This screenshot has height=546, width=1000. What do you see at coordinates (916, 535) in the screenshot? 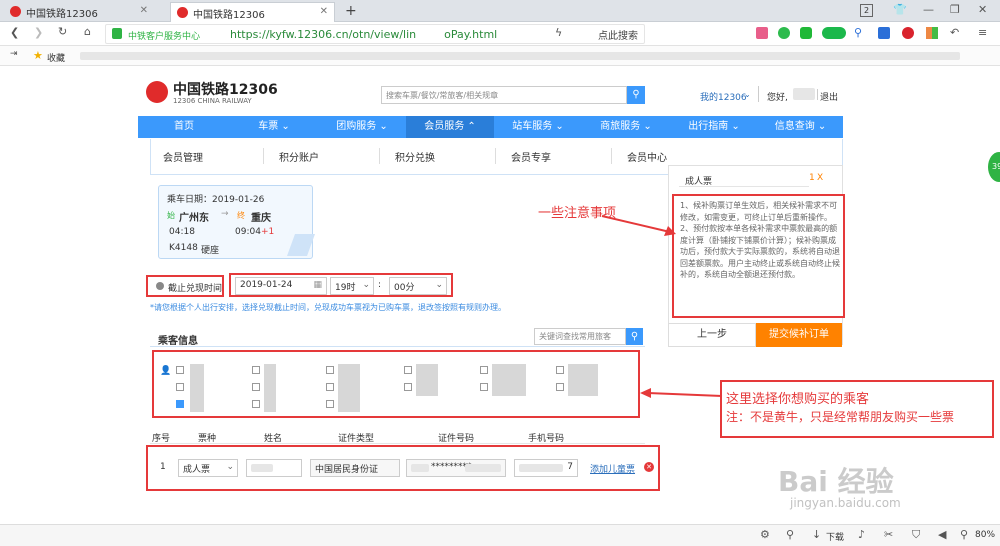
I see `shield-icon: ⛉` at bounding box center [916, 535].